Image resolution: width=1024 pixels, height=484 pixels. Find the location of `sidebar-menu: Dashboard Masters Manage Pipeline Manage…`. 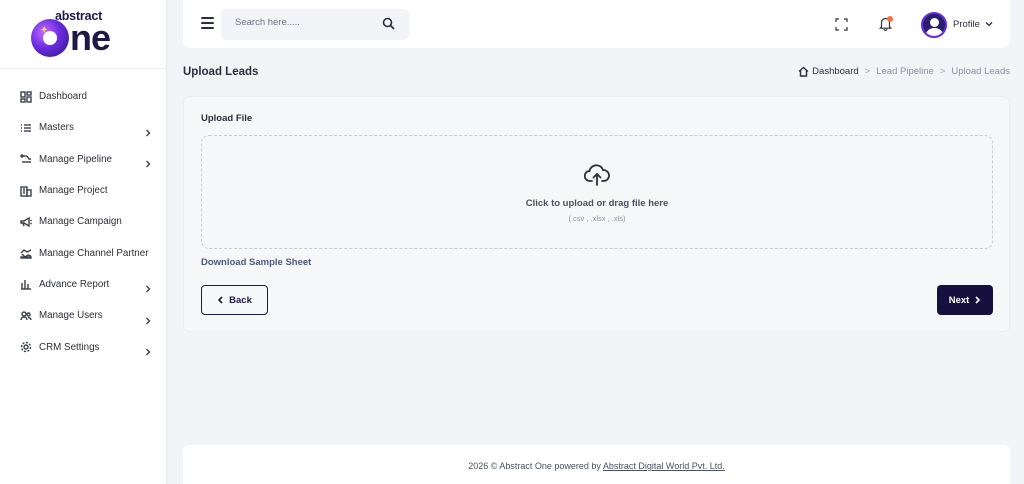

sidebar-menu: Dashboard Masters Manage Pipeline Manage… is located at coordinates (83, 216).